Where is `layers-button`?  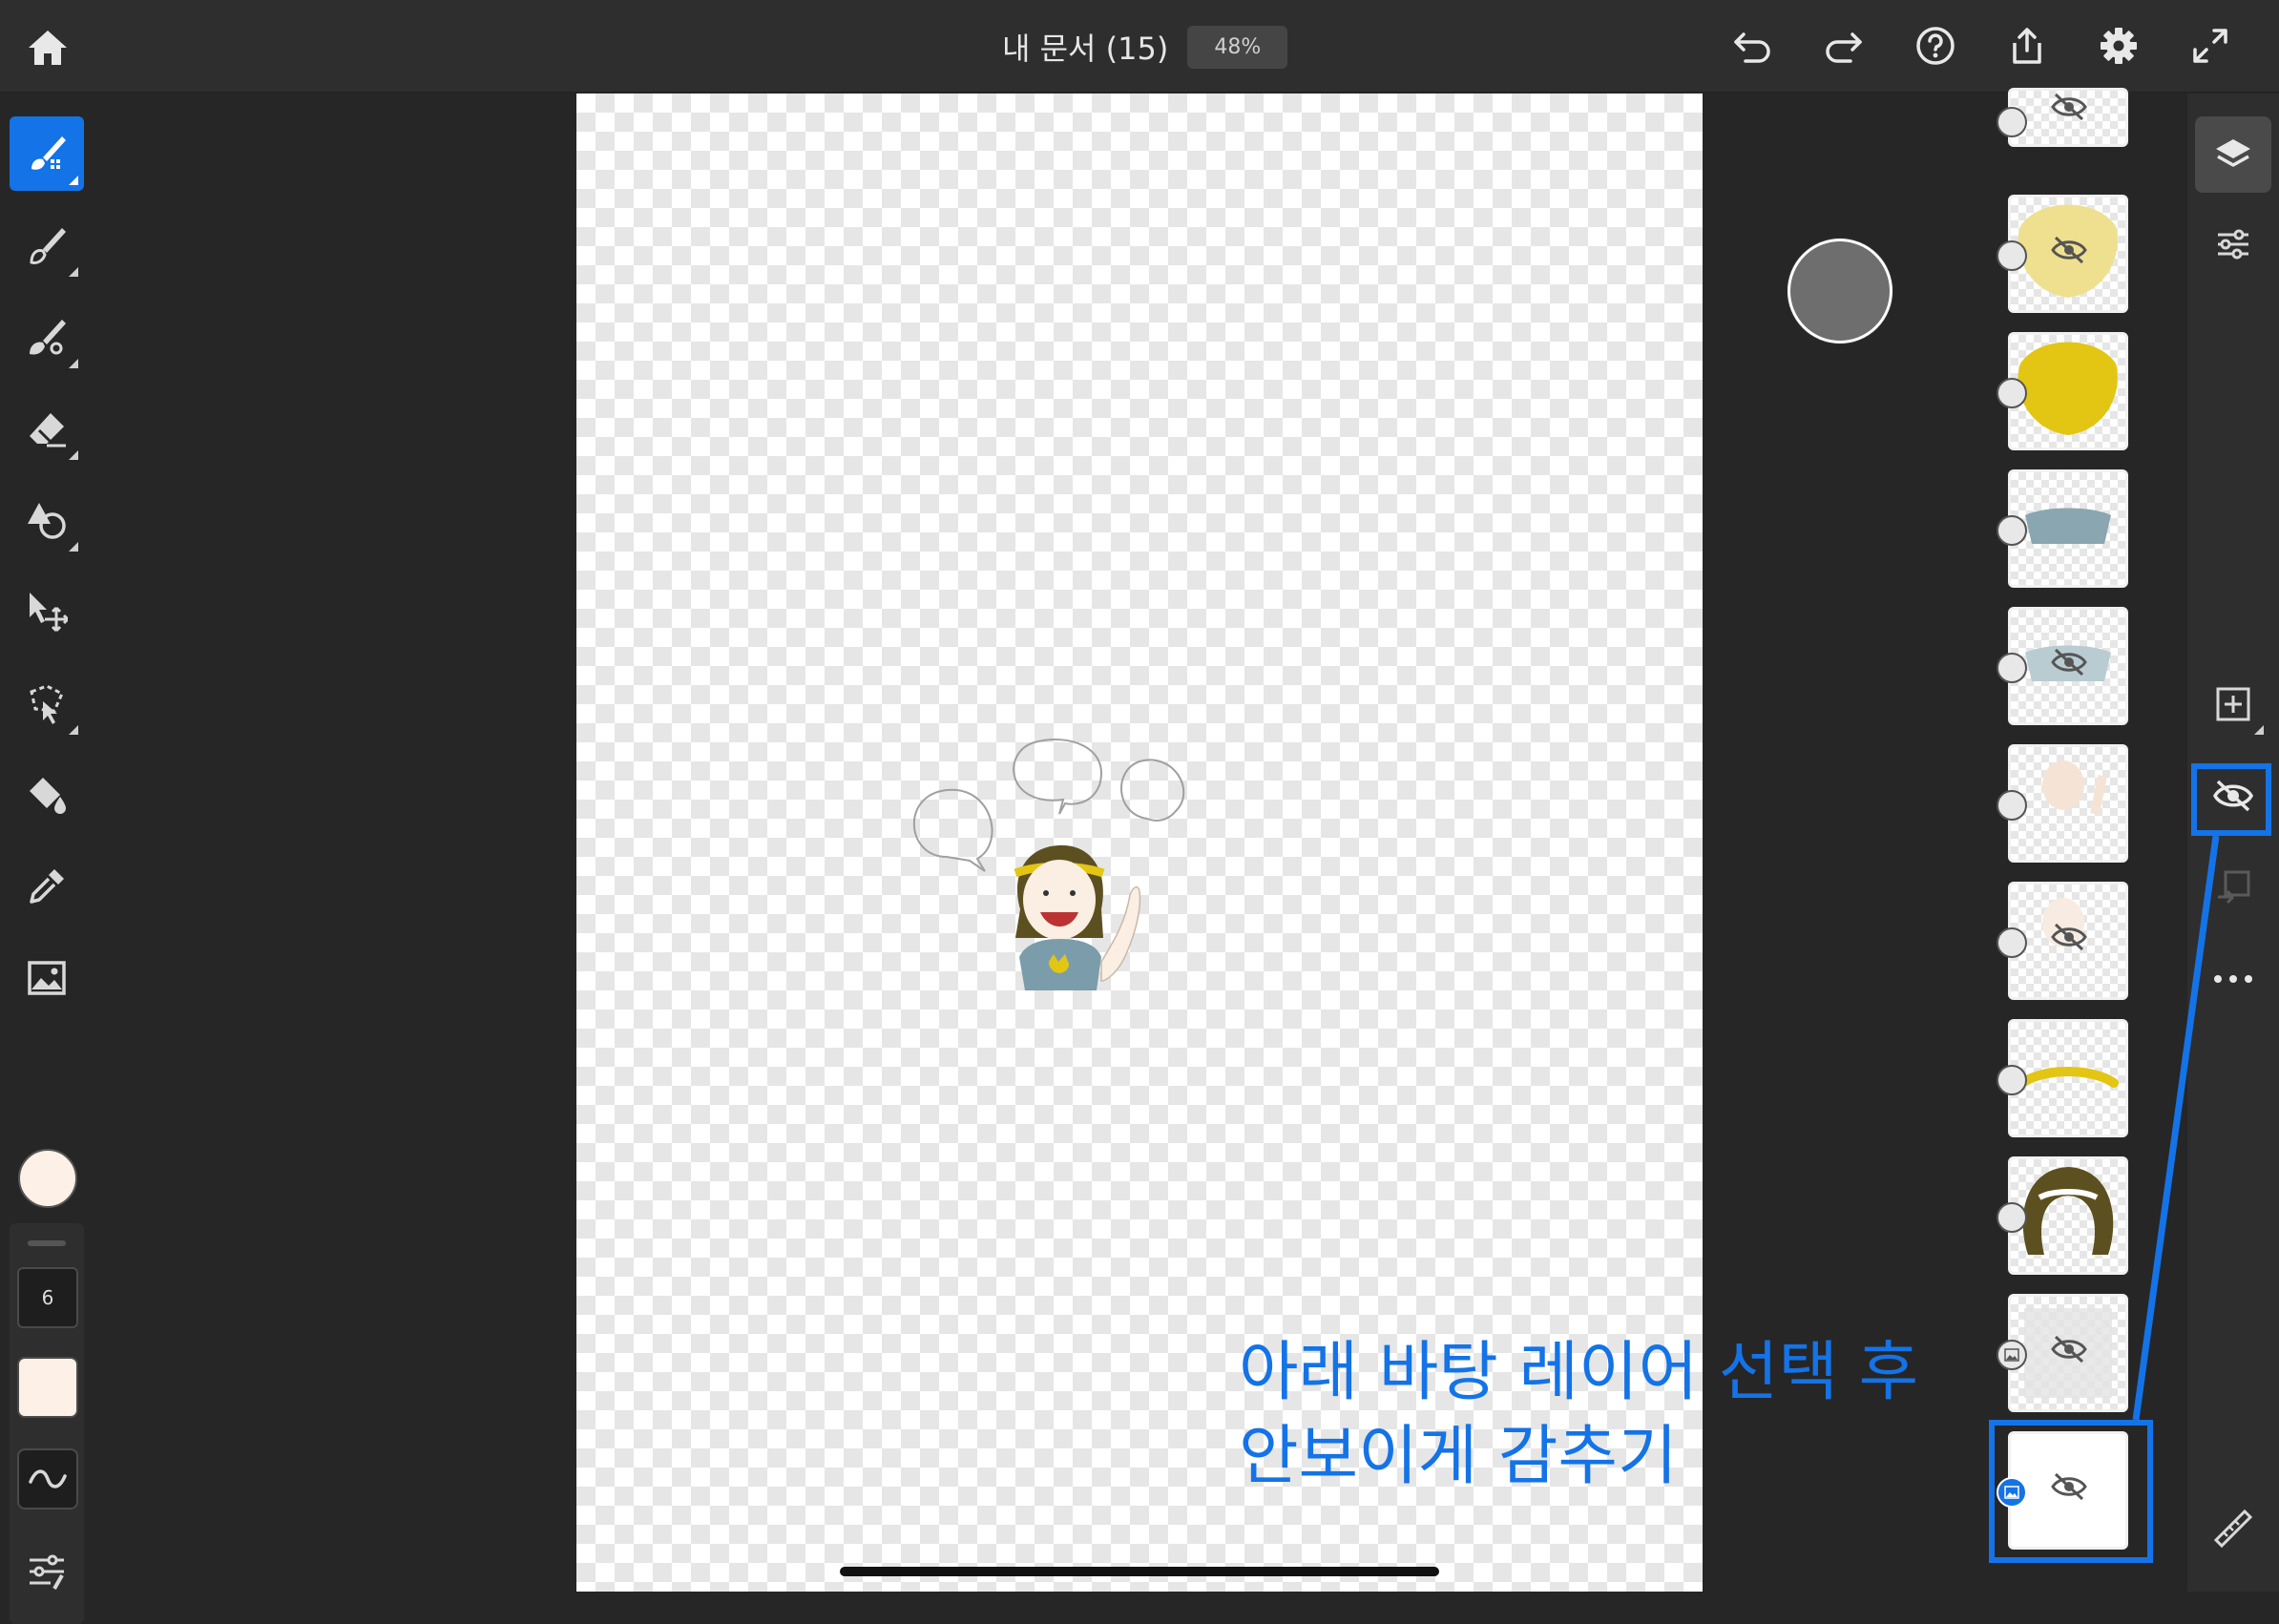 layers-button is located at coordinates (2233, 154).